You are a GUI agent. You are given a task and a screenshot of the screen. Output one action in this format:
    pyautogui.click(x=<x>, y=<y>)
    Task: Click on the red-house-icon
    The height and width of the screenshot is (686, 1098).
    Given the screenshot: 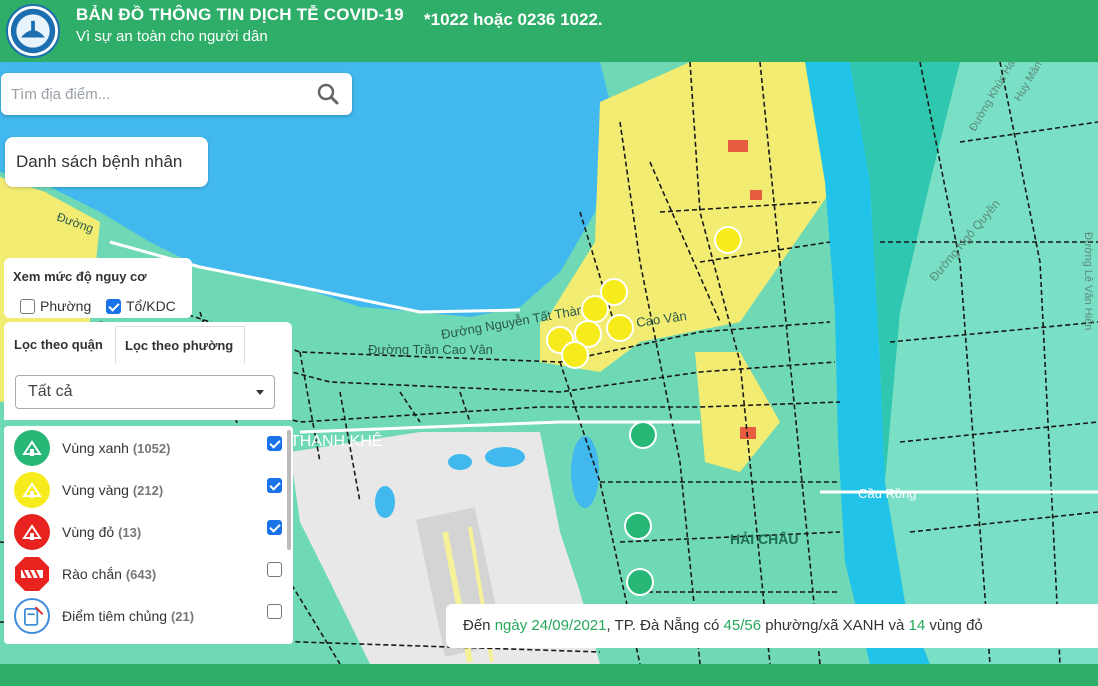 What is the action you would take?
    pyautogui.click(x=32, y=532)
    